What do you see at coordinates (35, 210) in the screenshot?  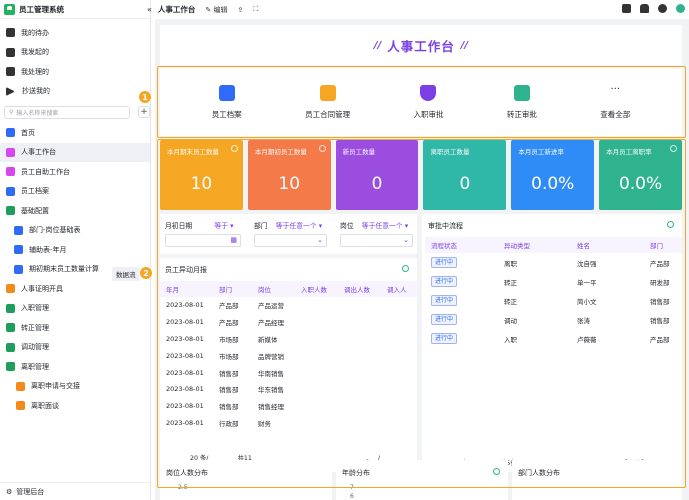 I see `sidebar-item-label: 基础配置` at bounding box center [35, 210].